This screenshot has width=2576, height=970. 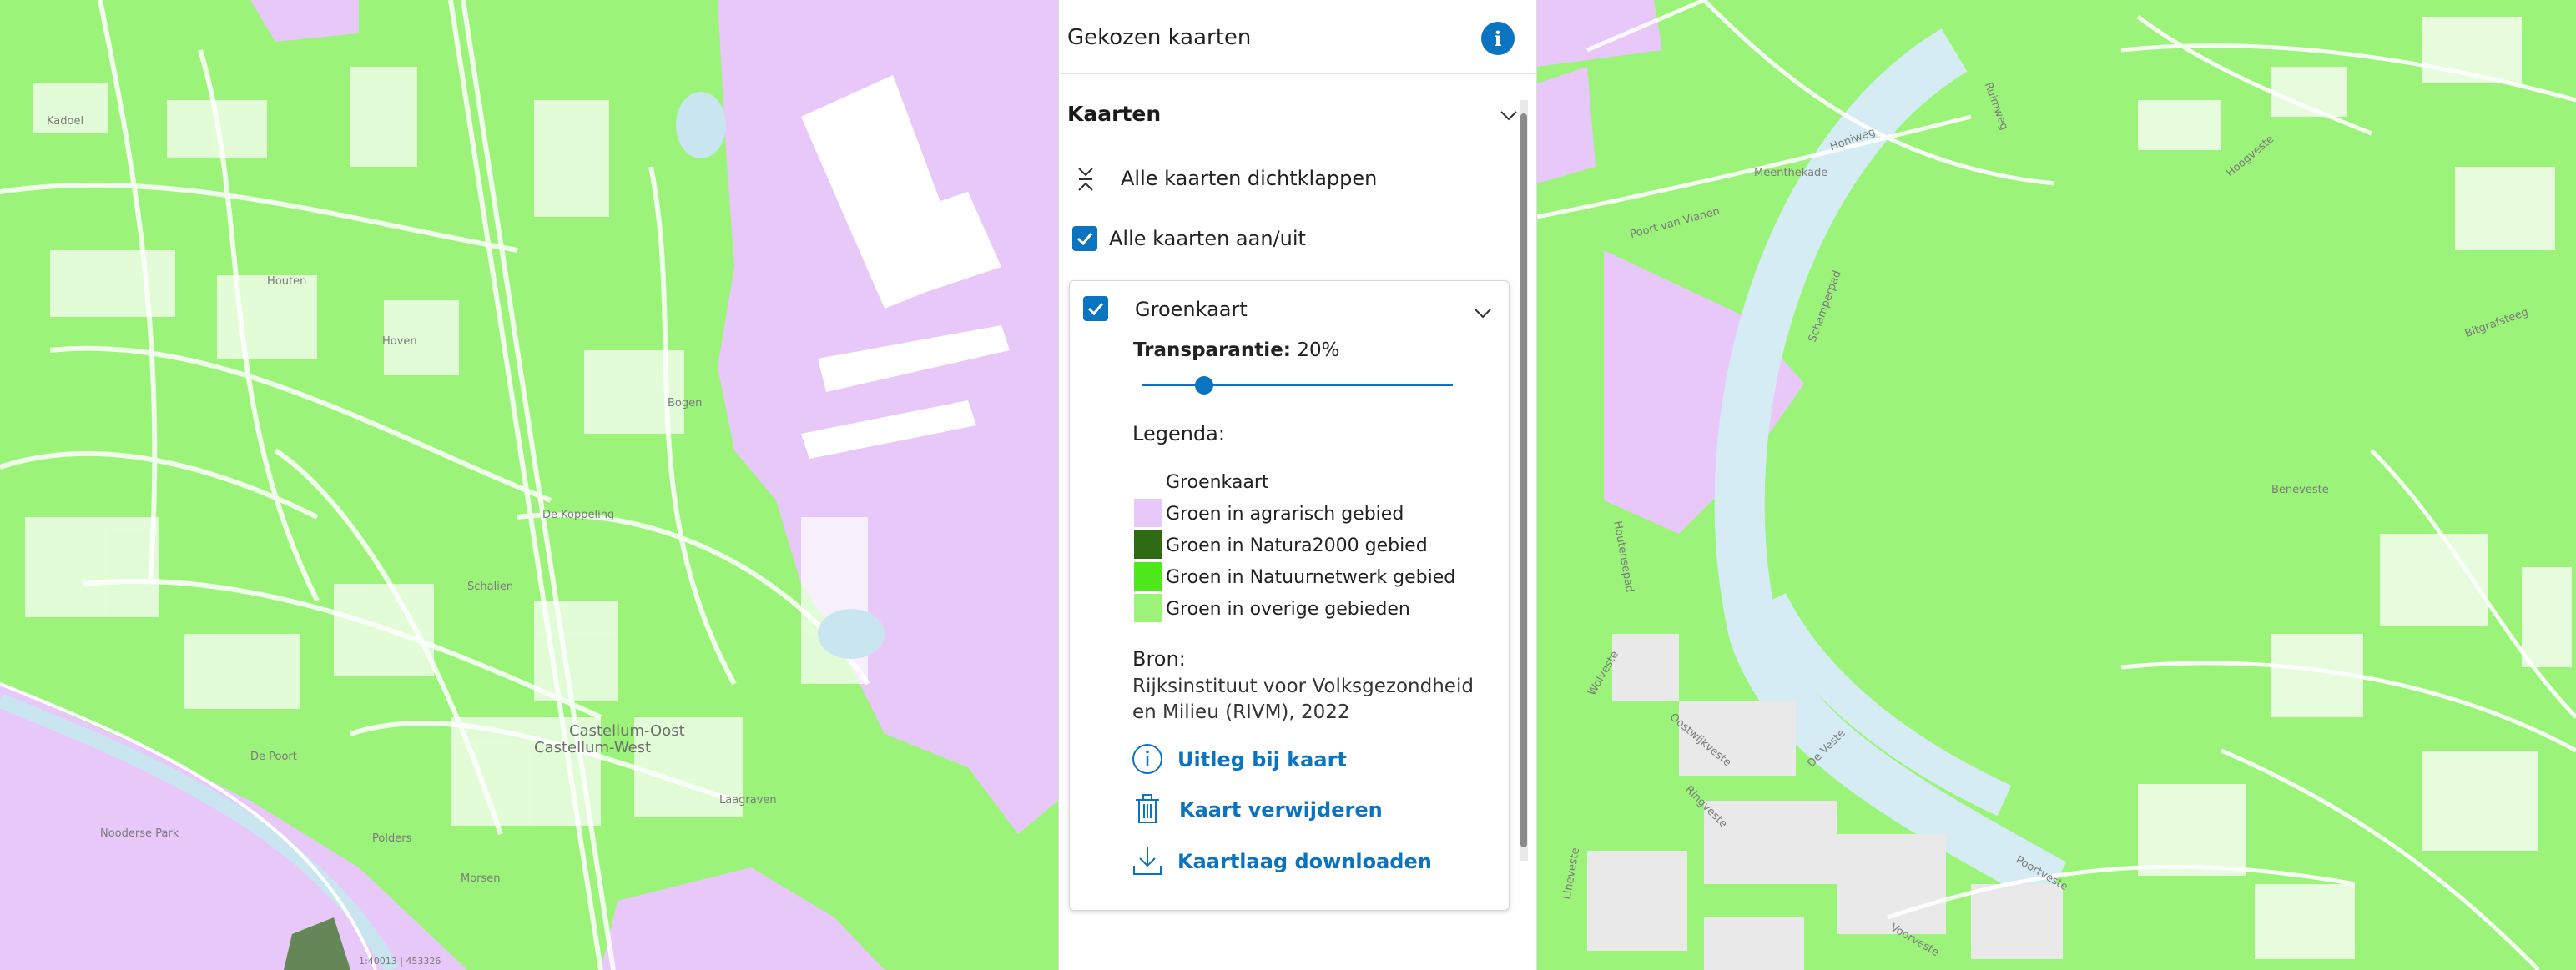 What do you see at coordinates (1249, 178) in the screenshot?
I see `collapse-all-button: Alle kaarten dichtklappen` at bounding box center [1249, 178].